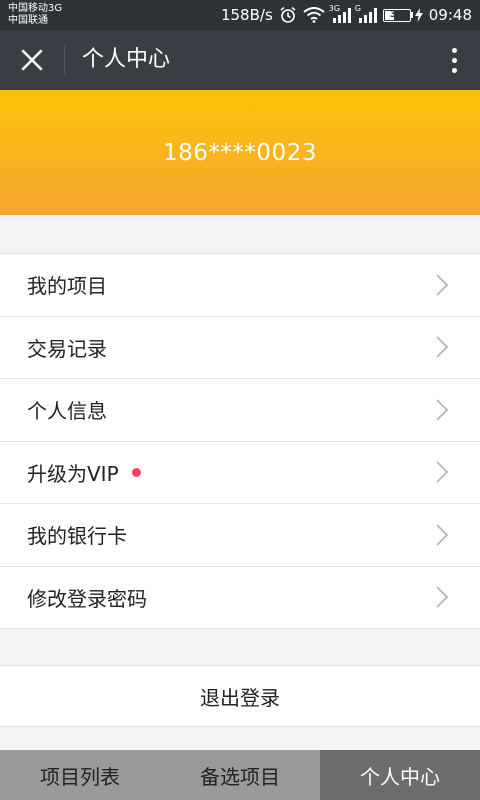 The width and height of the screenshot is (480, 800). Describe the element at coordinates (454, 50) in the screenshot. I see `more-vertical-icon` at that location.